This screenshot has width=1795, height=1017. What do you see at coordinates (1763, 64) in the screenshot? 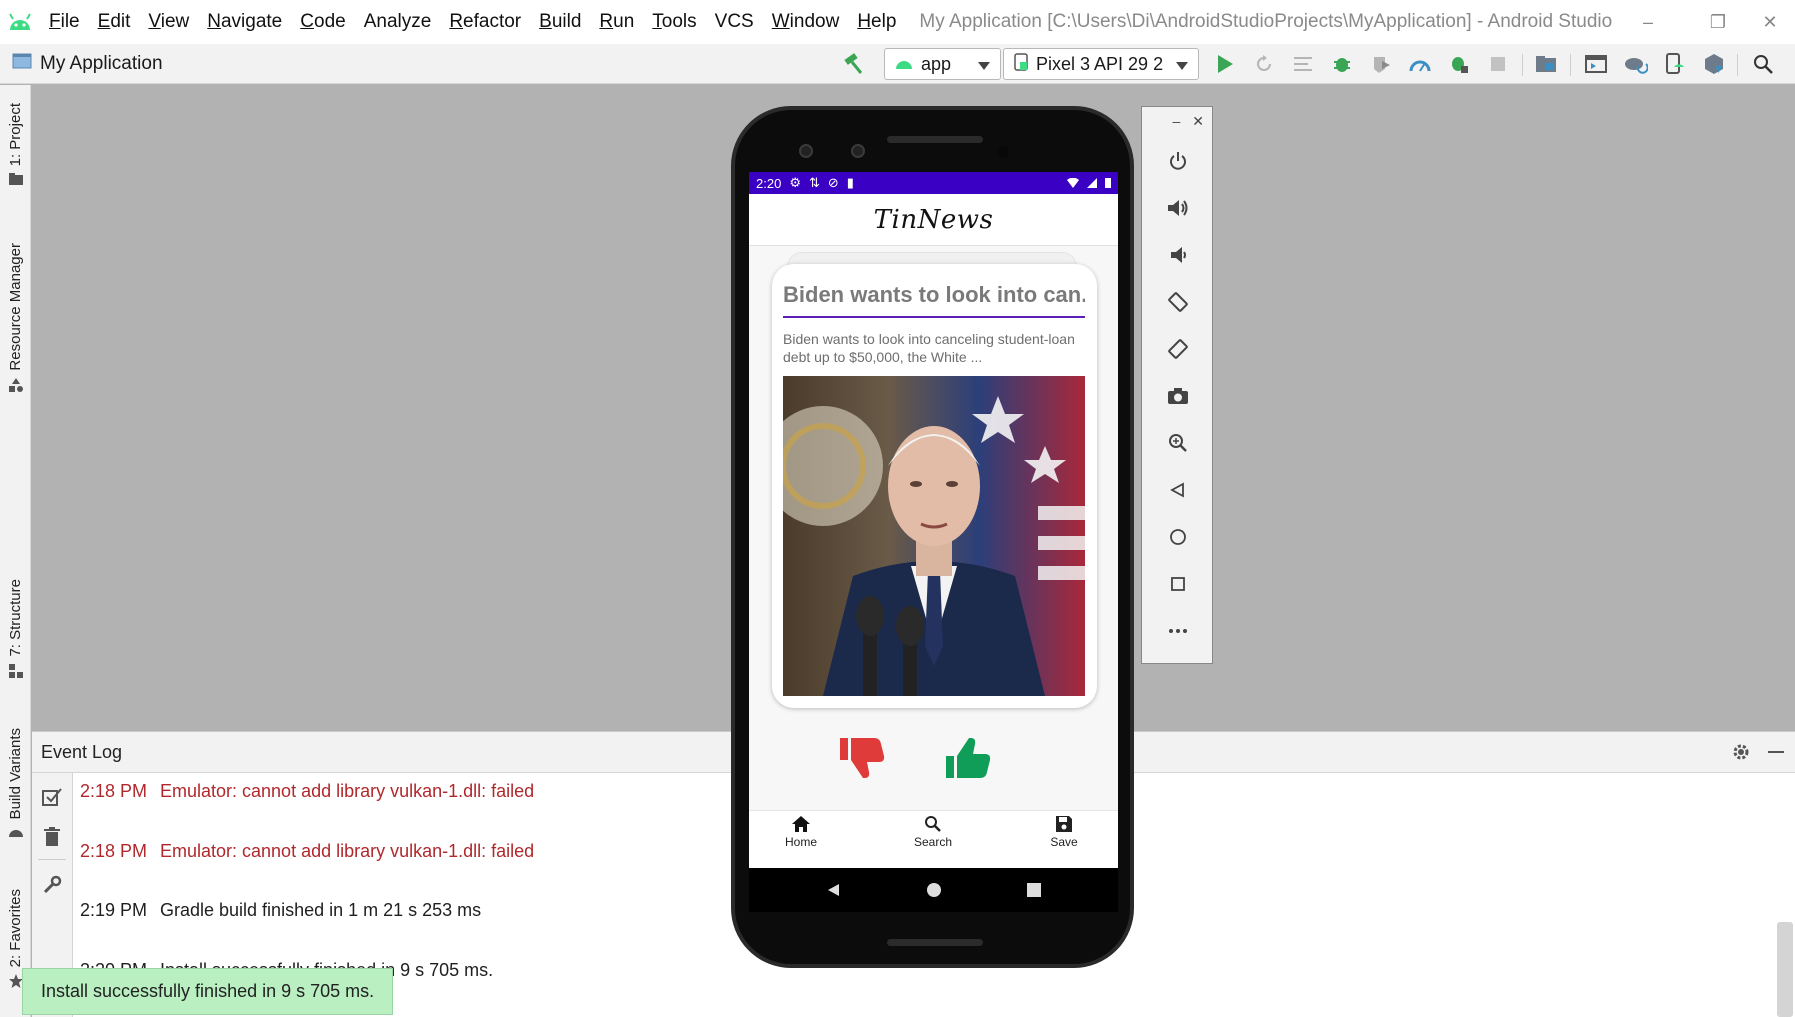
I see `search-everywhere-icon` at bounding box center [1763, 64].